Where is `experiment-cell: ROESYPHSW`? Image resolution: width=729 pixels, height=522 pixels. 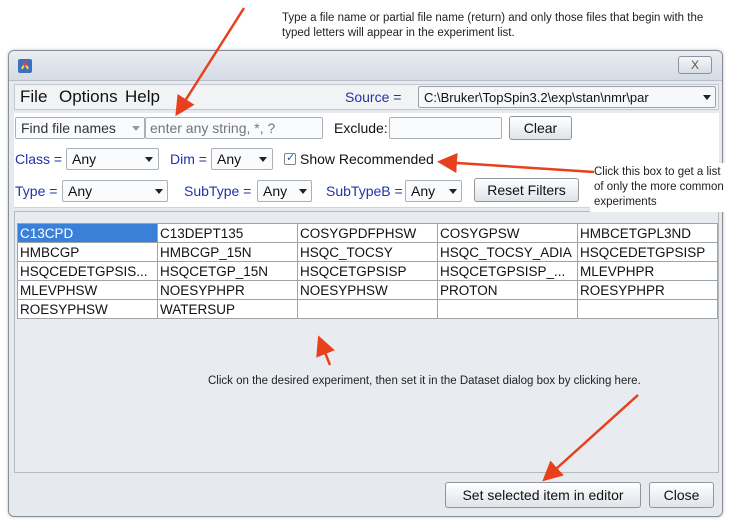
experiment-cell: ROESYPHSW is located at coordinates (87, 309).